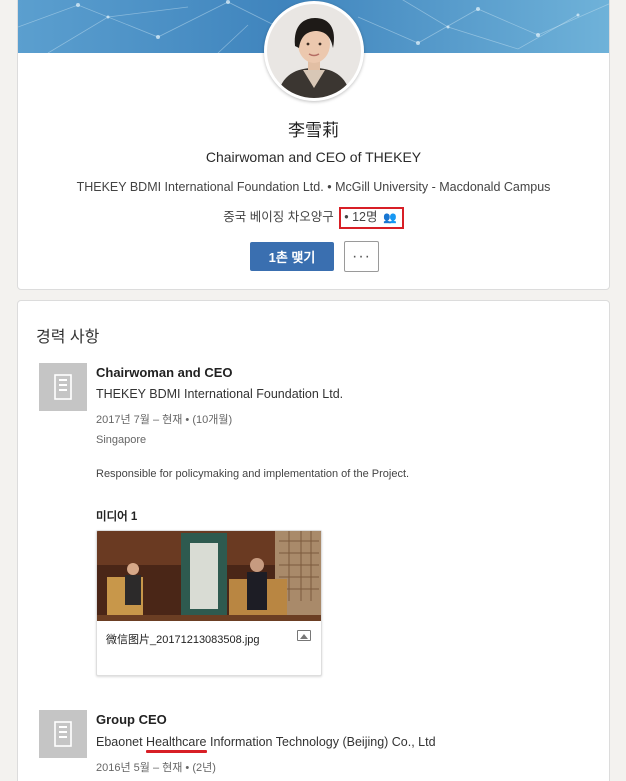 This screenshot has width=626, height=781. I want to click on media-label: 미디어 1, so click(117, 517).